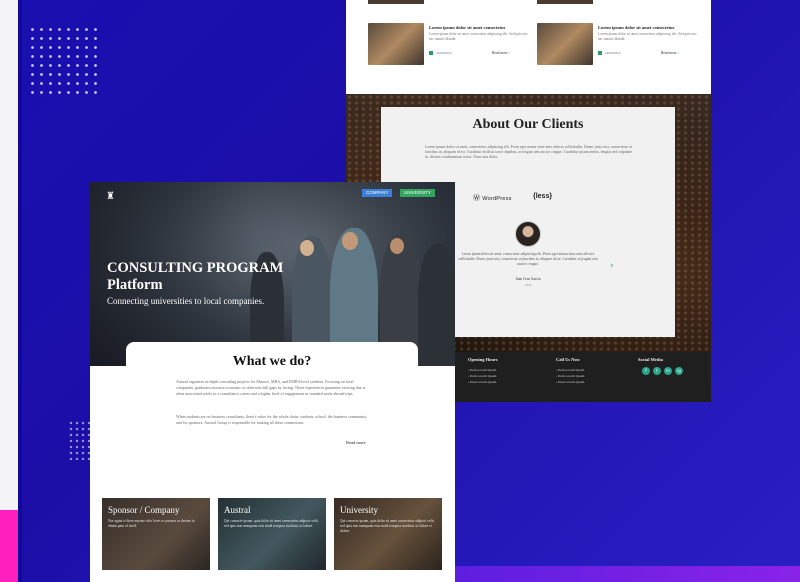  What do you see at coordinates (657, 371) in the screenshot?
I see `twitter-icon: t` at bounding box center [657, 371].